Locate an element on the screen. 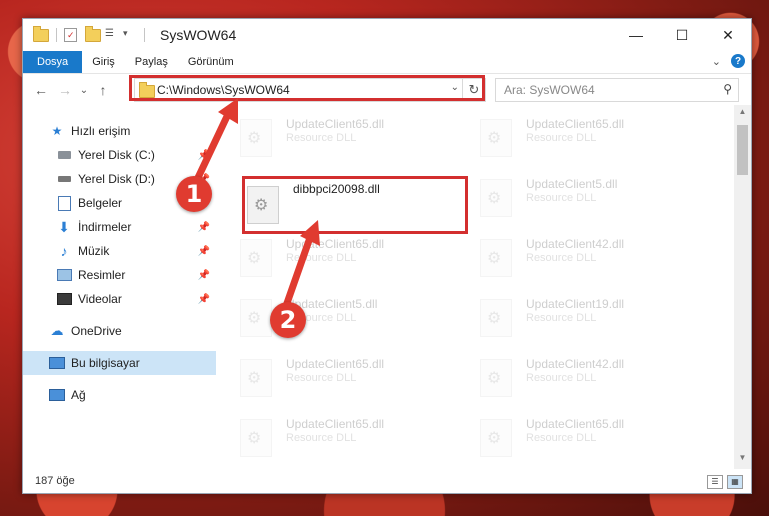 Image resolution: width=769 pixels, height=516 pixels. tab-view: Görünüm is located at coordinates (211, 62).